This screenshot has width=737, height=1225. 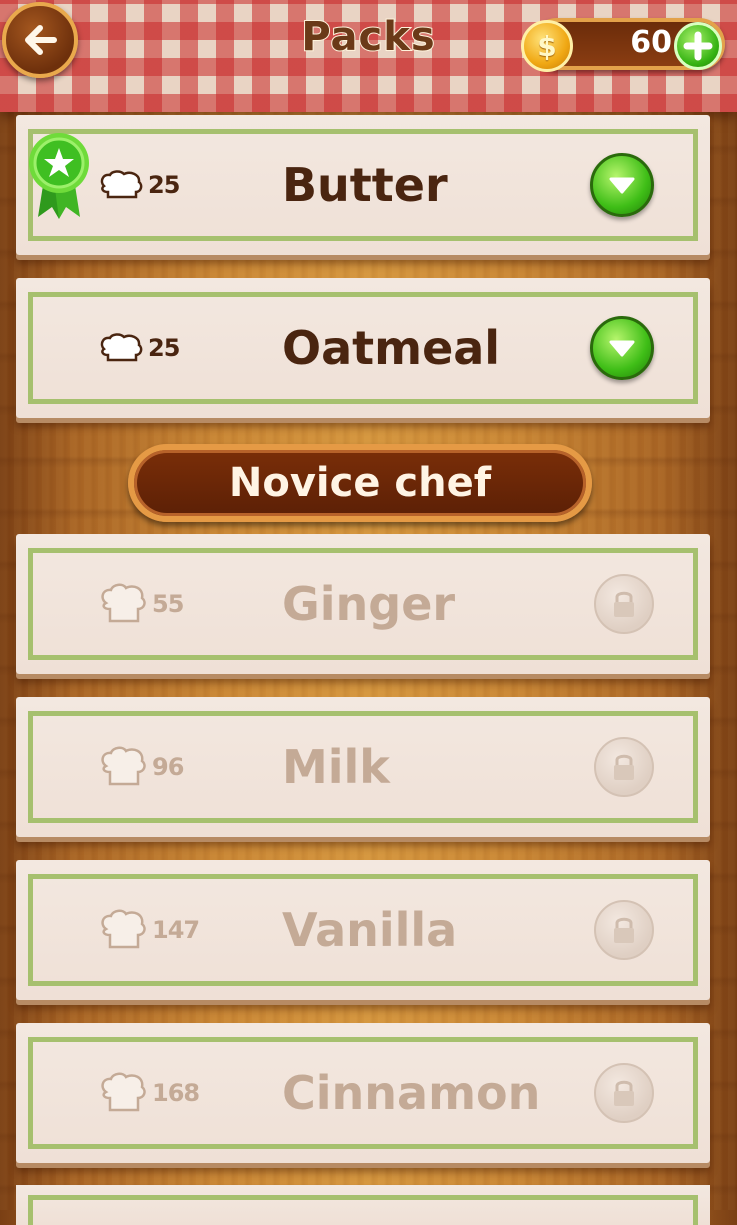 I want to click on pack-card-milk: 96 Milk, so click(x=363, y=767).